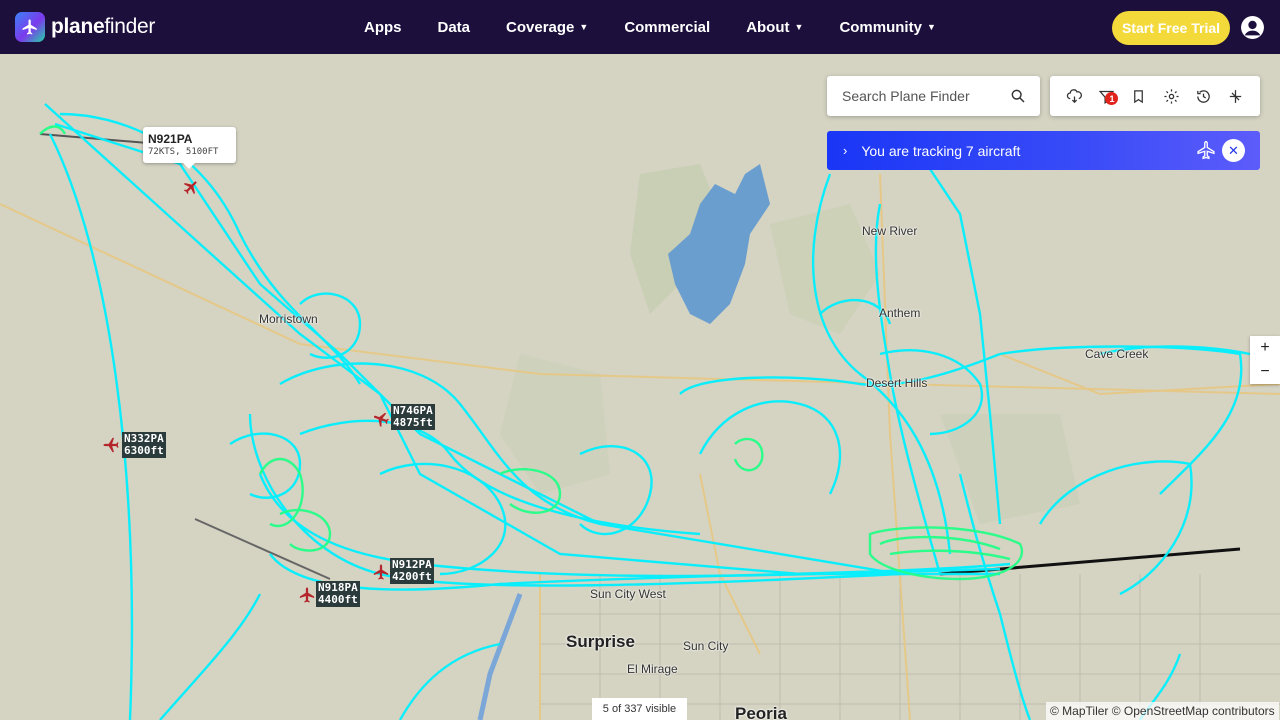  I want to click on weather-icon, so click(1074, 96).